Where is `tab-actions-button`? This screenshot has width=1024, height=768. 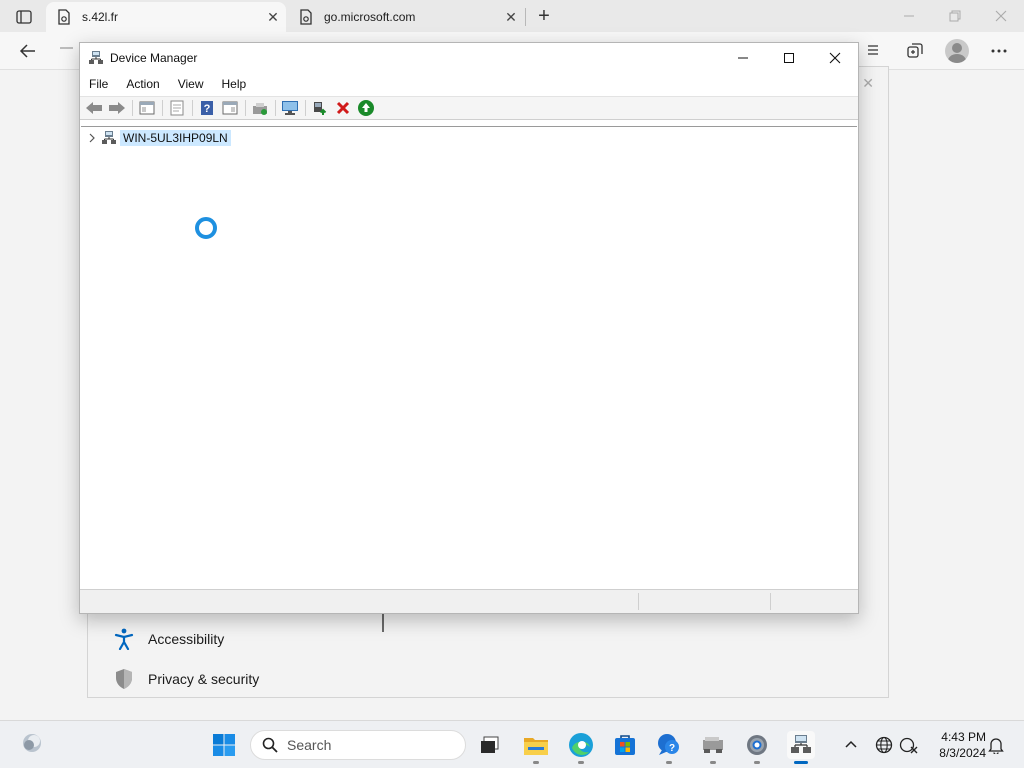
tab-actions-button is located at coordinates (24, 17).